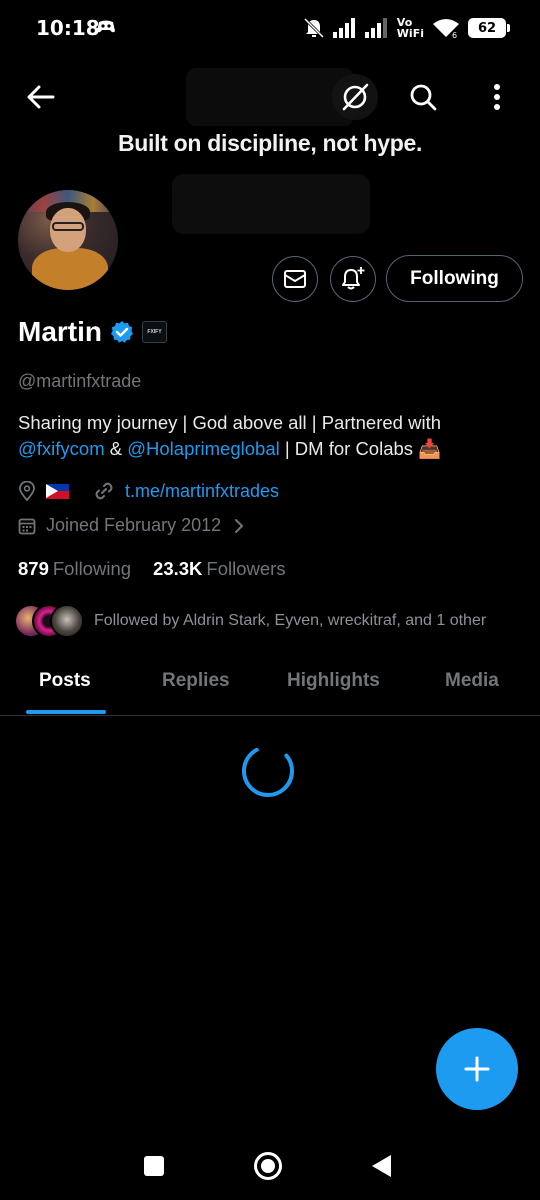 Image resolution: width=540 pixels, height=1200 pixels. What do you see at coordinates (67, 621) in the screenshot?
I see `follower-avatar` at bounding box center [67, 621].